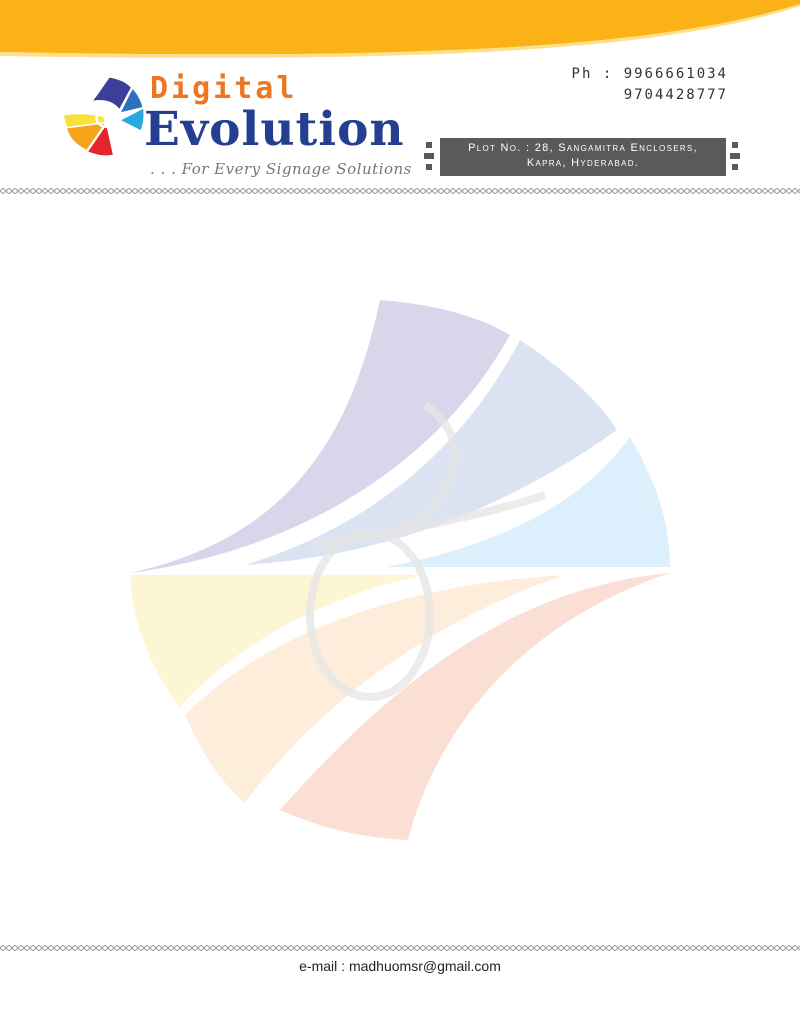 The width and height of the screenshot is (800, 1034). What do you see at coordinates (675, 95) in the screenshot?
I see `phone-number-2: 9704428777` at bounding box center [675, 95].